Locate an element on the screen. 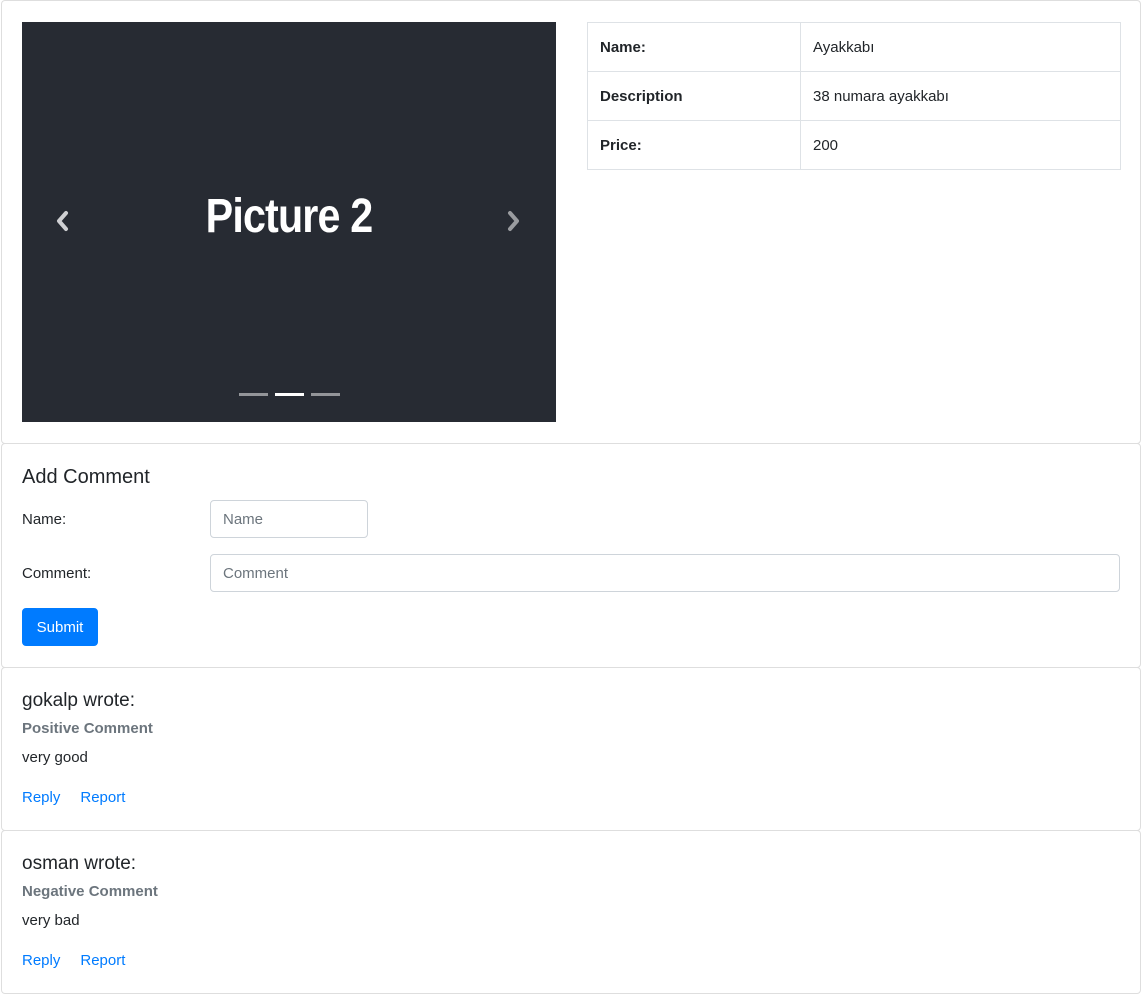 The height and width of the screenshot is (994, 1144). table-row: Description 38 numara ayakkabı is located at coordinates (854, 96).